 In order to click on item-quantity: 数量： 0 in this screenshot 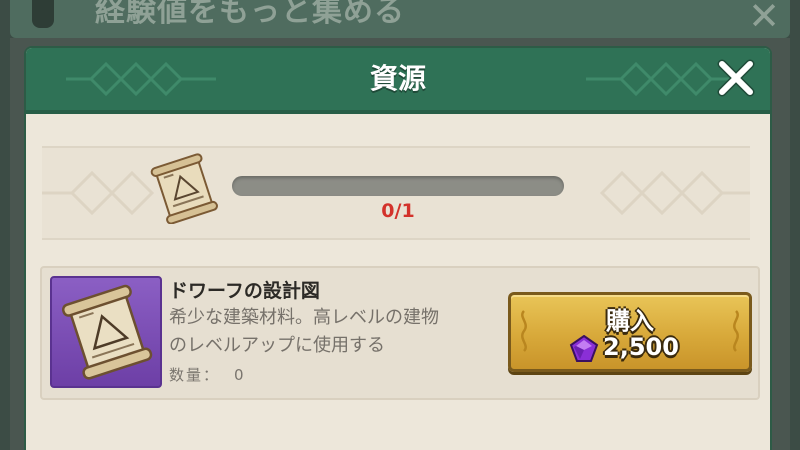, I will do `click(206, 374)`.